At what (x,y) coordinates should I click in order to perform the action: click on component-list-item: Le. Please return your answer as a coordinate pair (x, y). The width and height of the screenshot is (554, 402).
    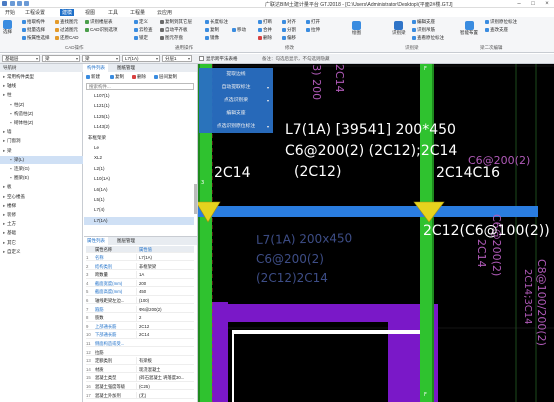
    Looking at the image, I should click on (139, 148).